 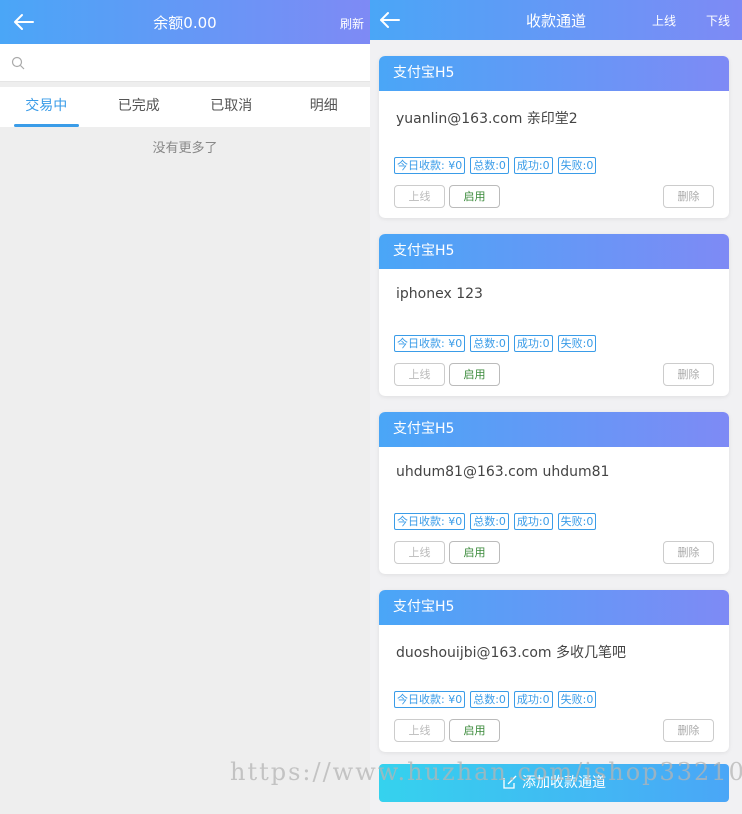 What do you see at coordinates (46, 107) in the screenshot?
I see `tab-in-progress: 交易中` at bounding box center [46, 107].